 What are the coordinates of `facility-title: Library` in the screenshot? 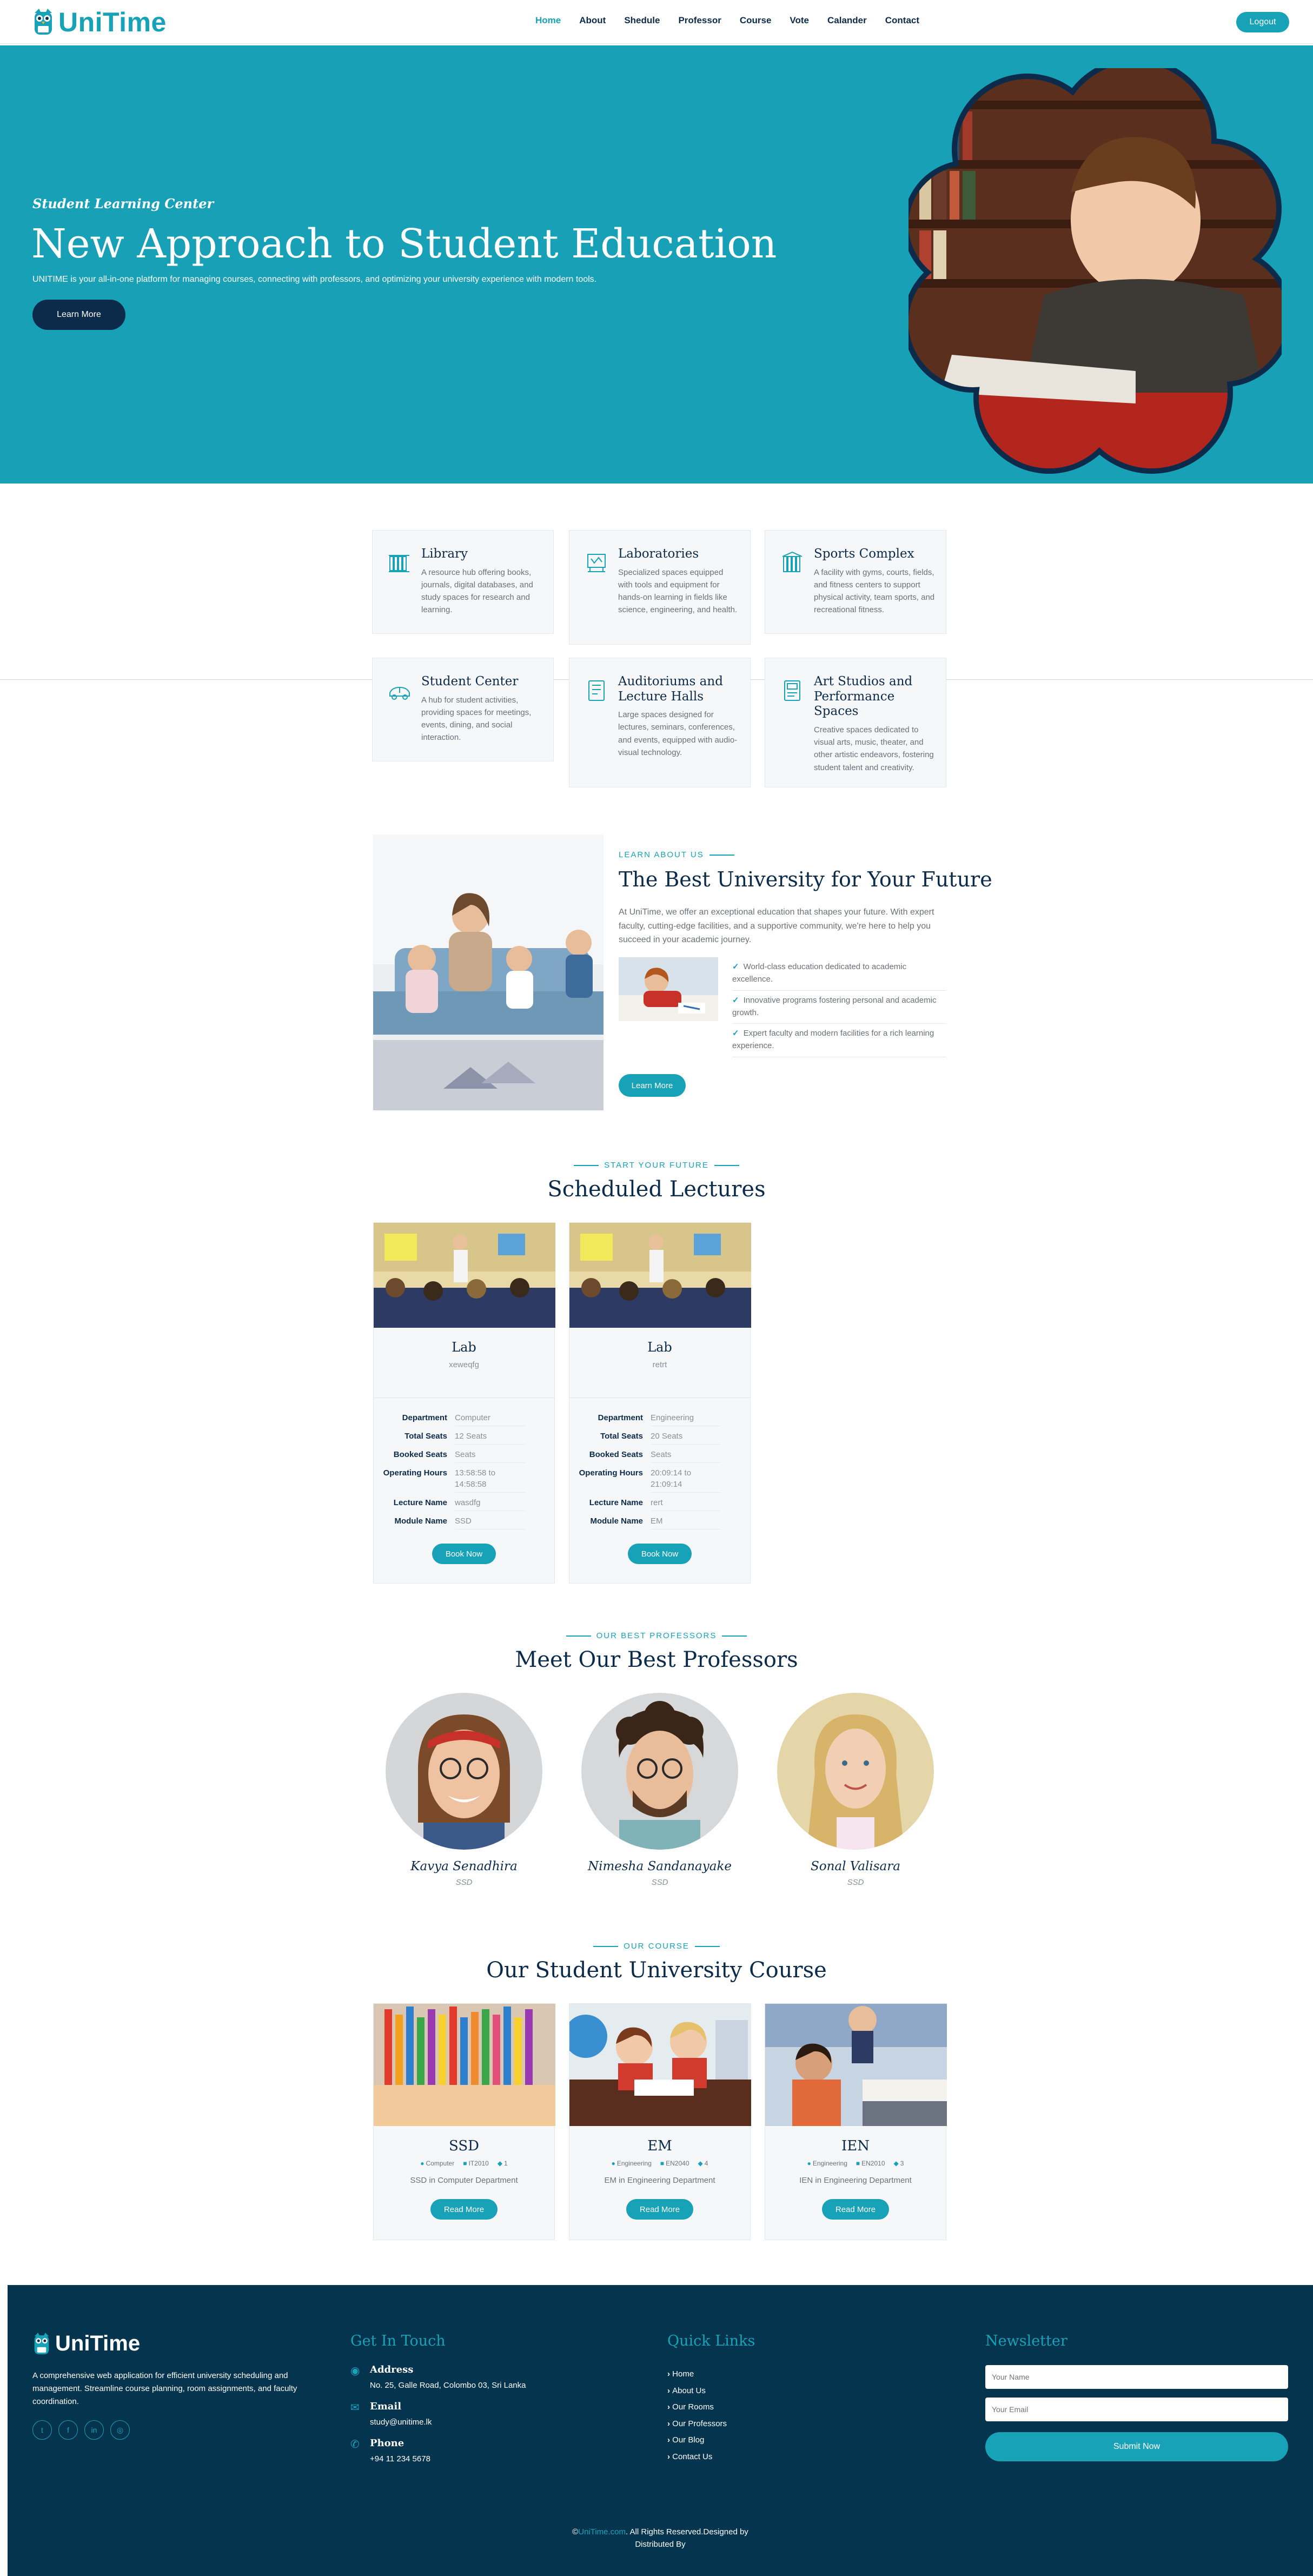 It's located at (444, 554).